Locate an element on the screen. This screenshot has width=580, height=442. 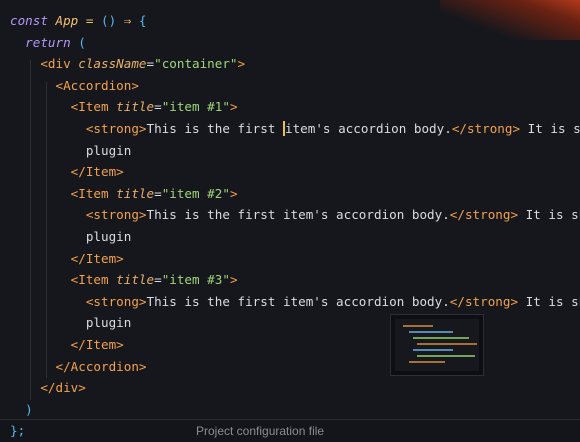
caption-text: Project configuration file is located at coordinates (260, 431).